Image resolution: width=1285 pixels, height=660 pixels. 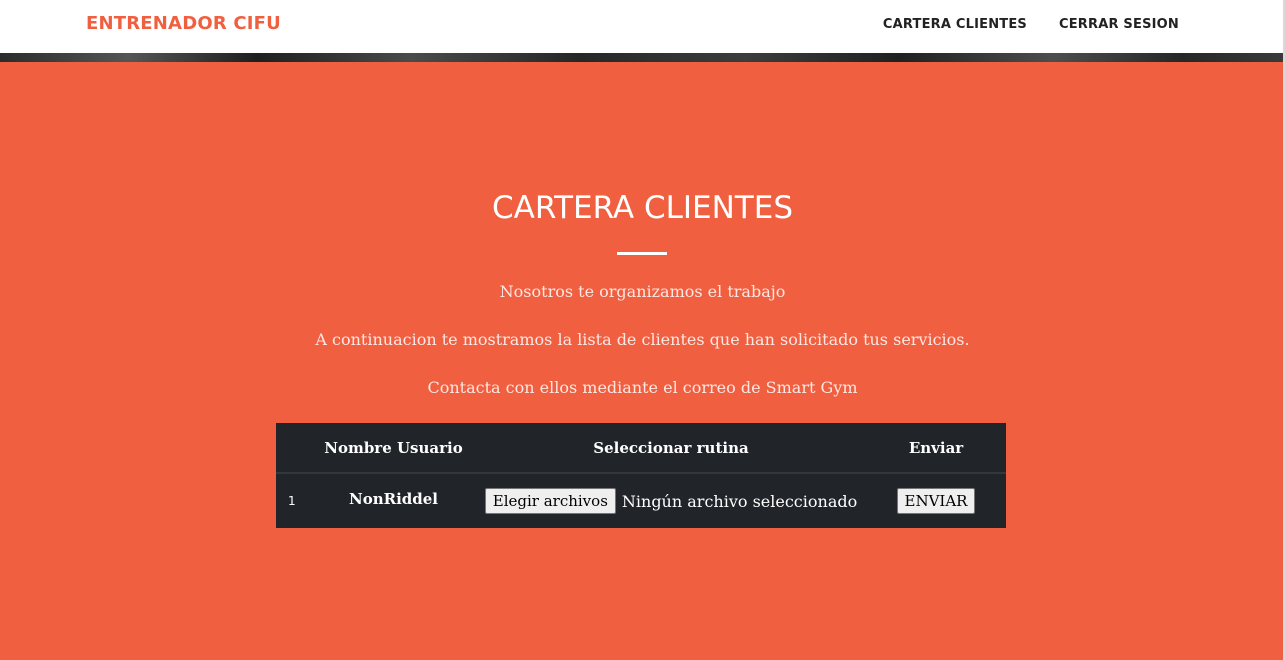 What do you see at coordinates (1119, 24) in the screenshot?
I see `nav-link-cerrar-sesion: CERRAR SESION` at bounding box center [1119, 24].